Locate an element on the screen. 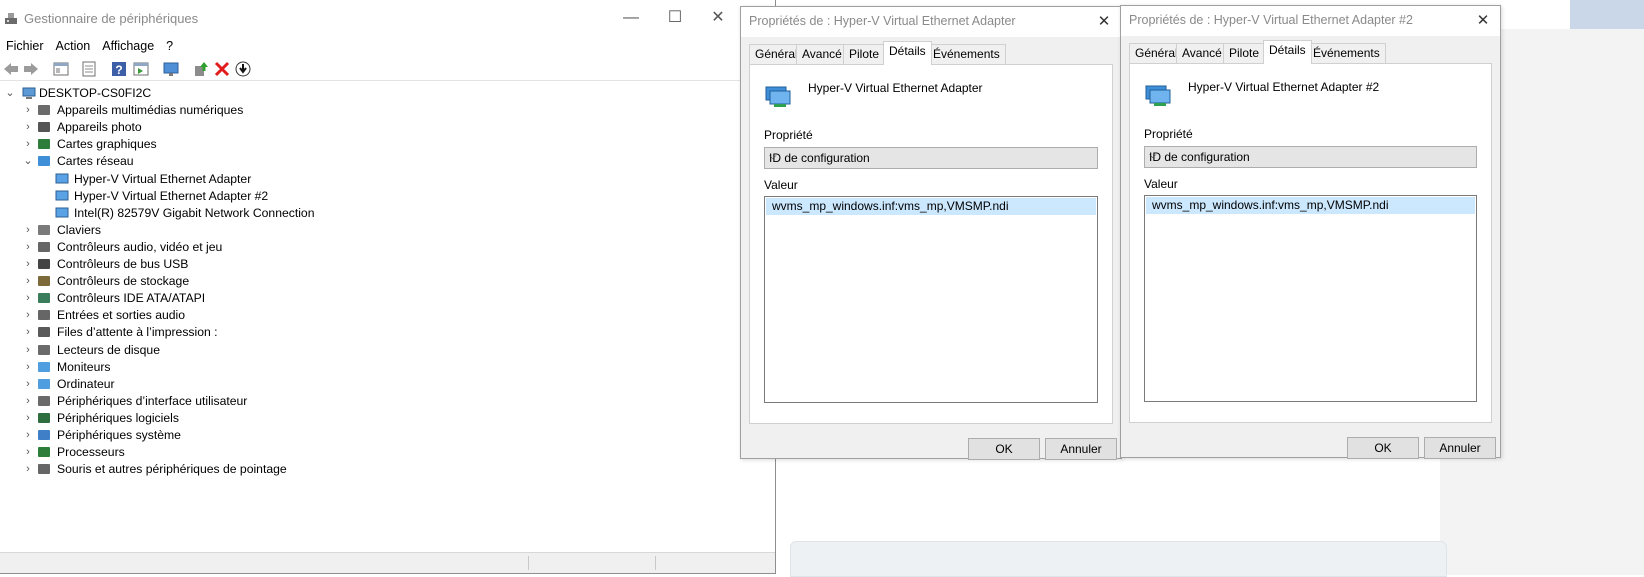 The width and height of the screenshot is (1644, 577). close-button: ✕ is located at coordinates (718, 18).